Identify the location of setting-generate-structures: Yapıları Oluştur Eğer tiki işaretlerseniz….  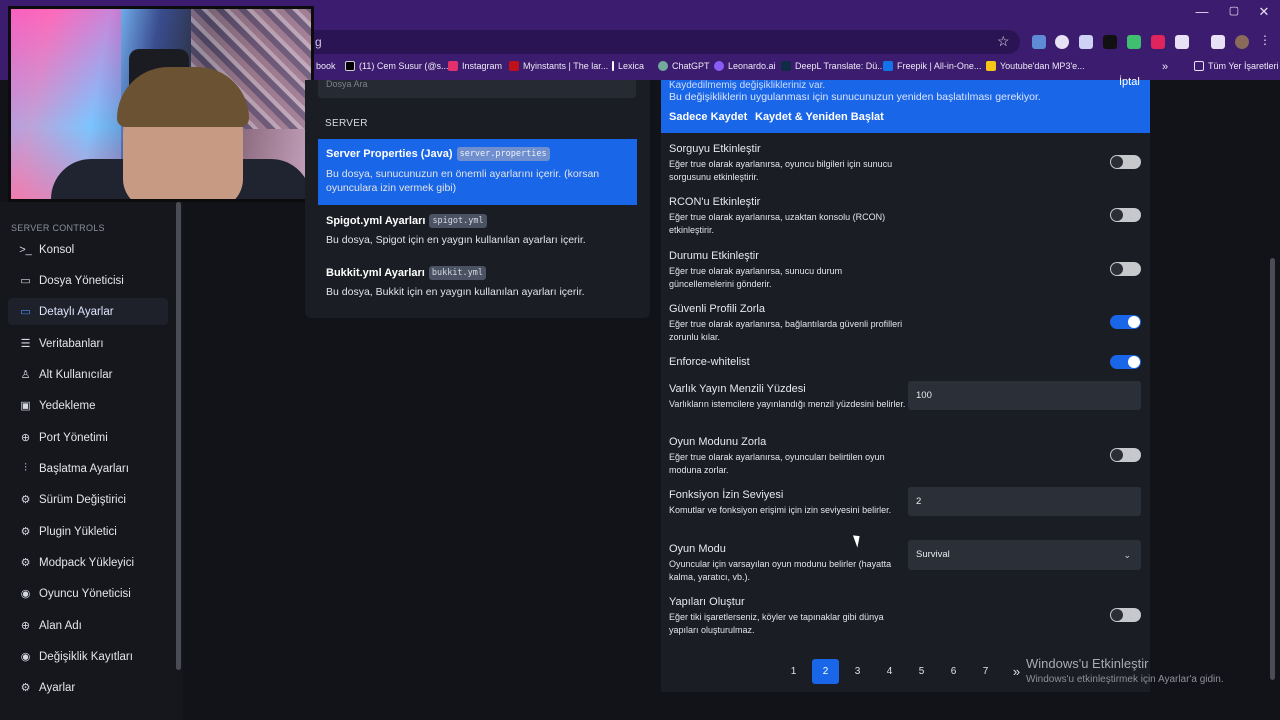
(789, 616).